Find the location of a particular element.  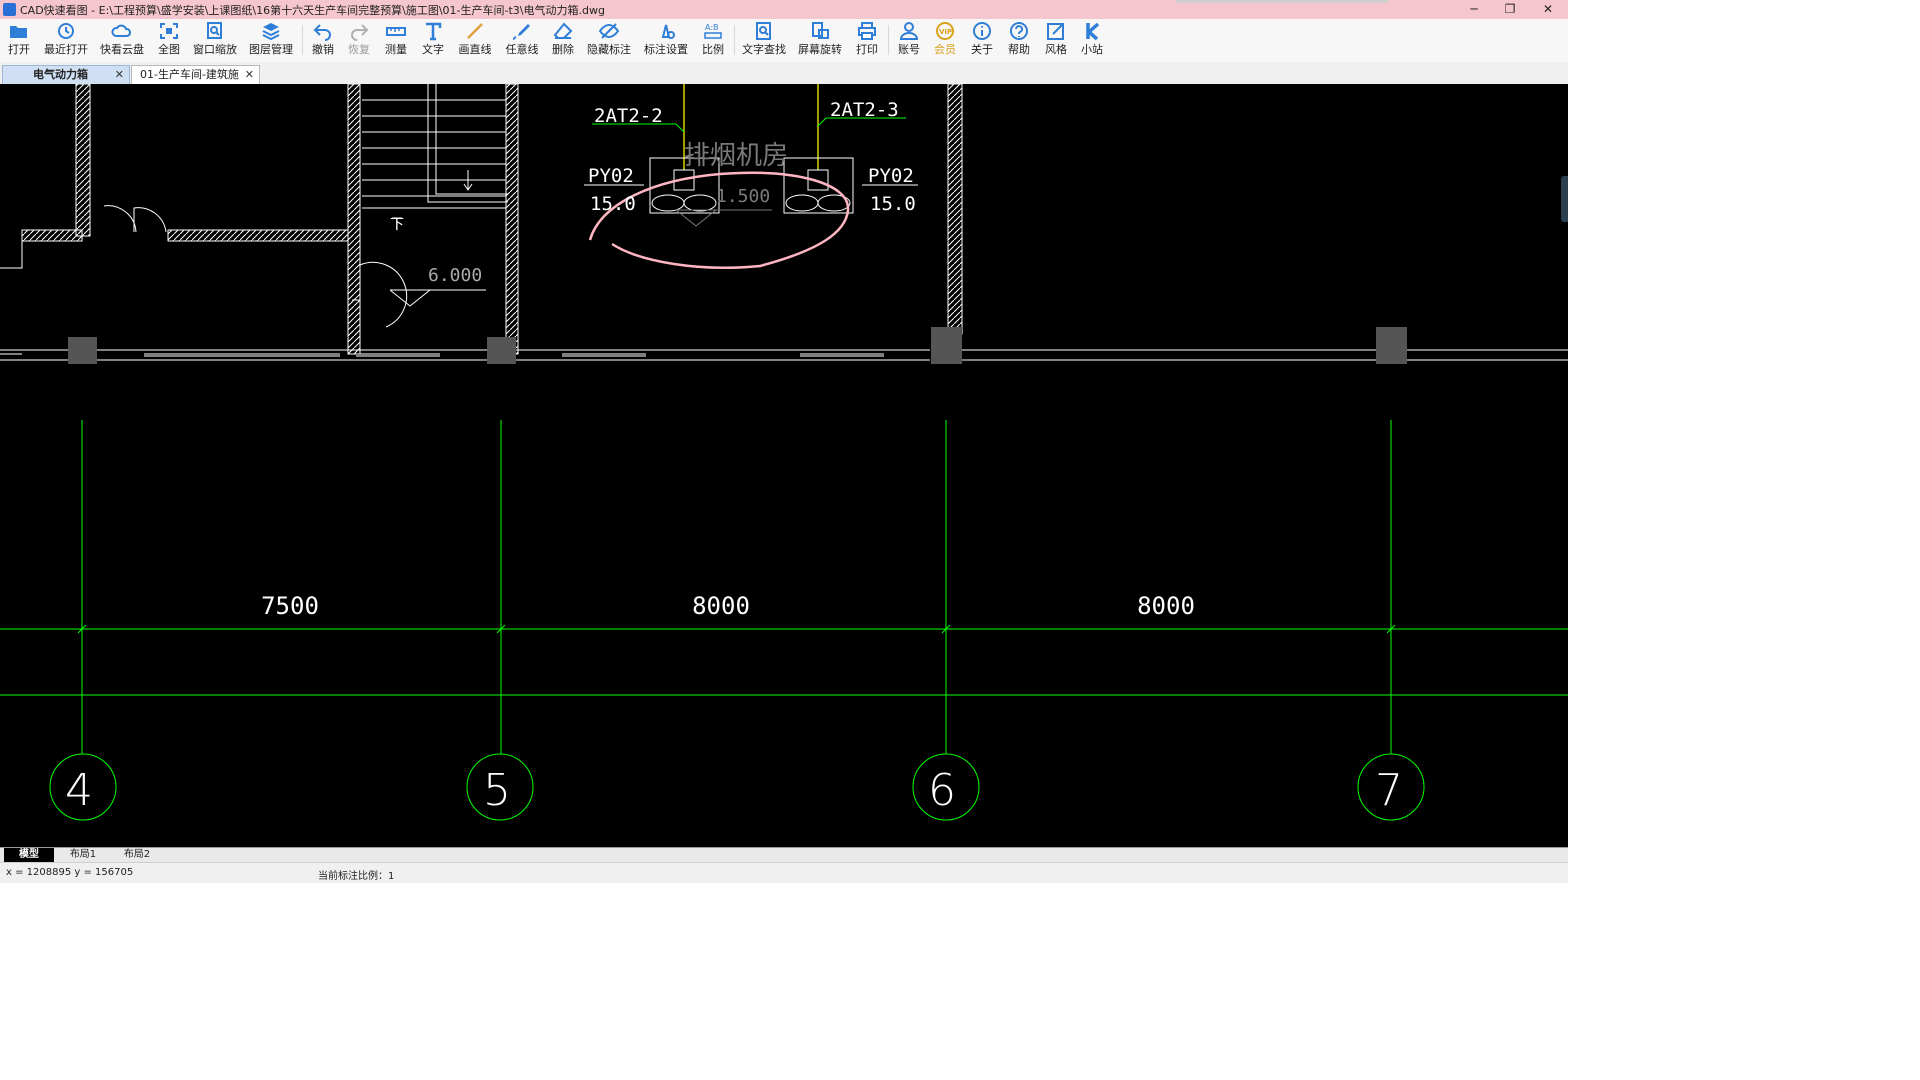

measure-button: 测量 is located at coordinates (396, 40).